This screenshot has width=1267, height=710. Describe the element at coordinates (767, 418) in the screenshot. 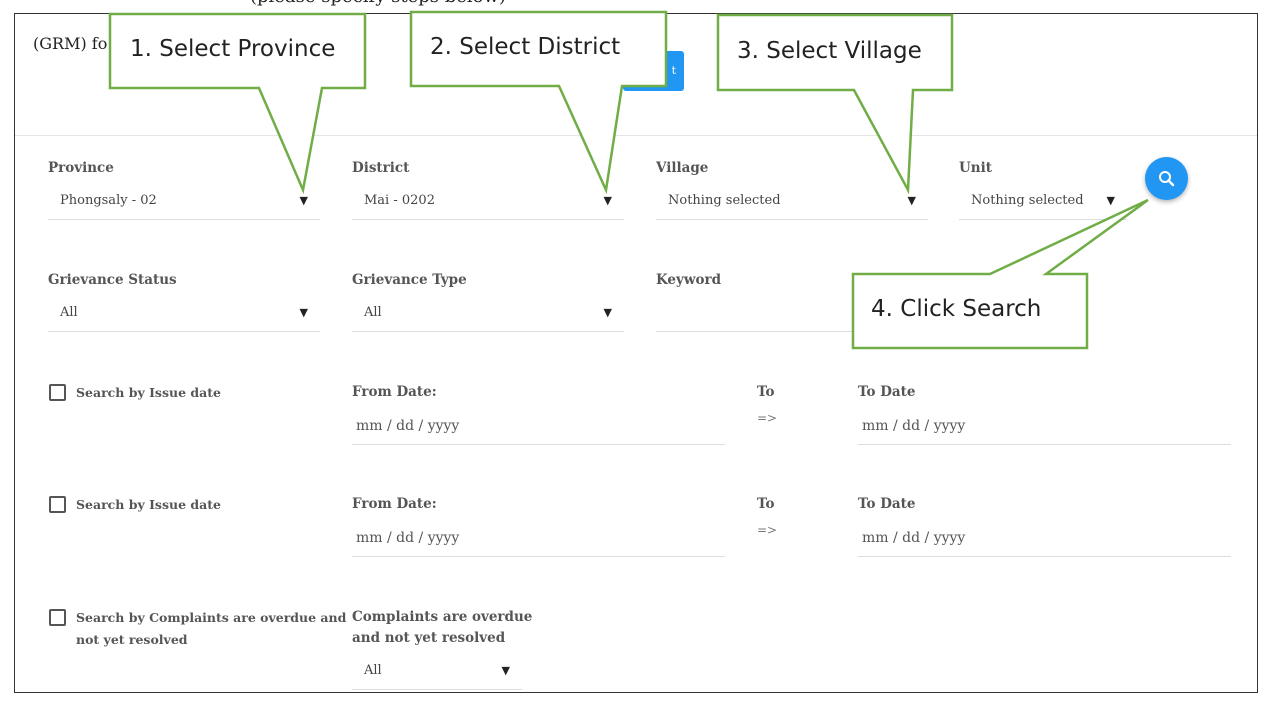

I see `range-arrow: =>` at that location.